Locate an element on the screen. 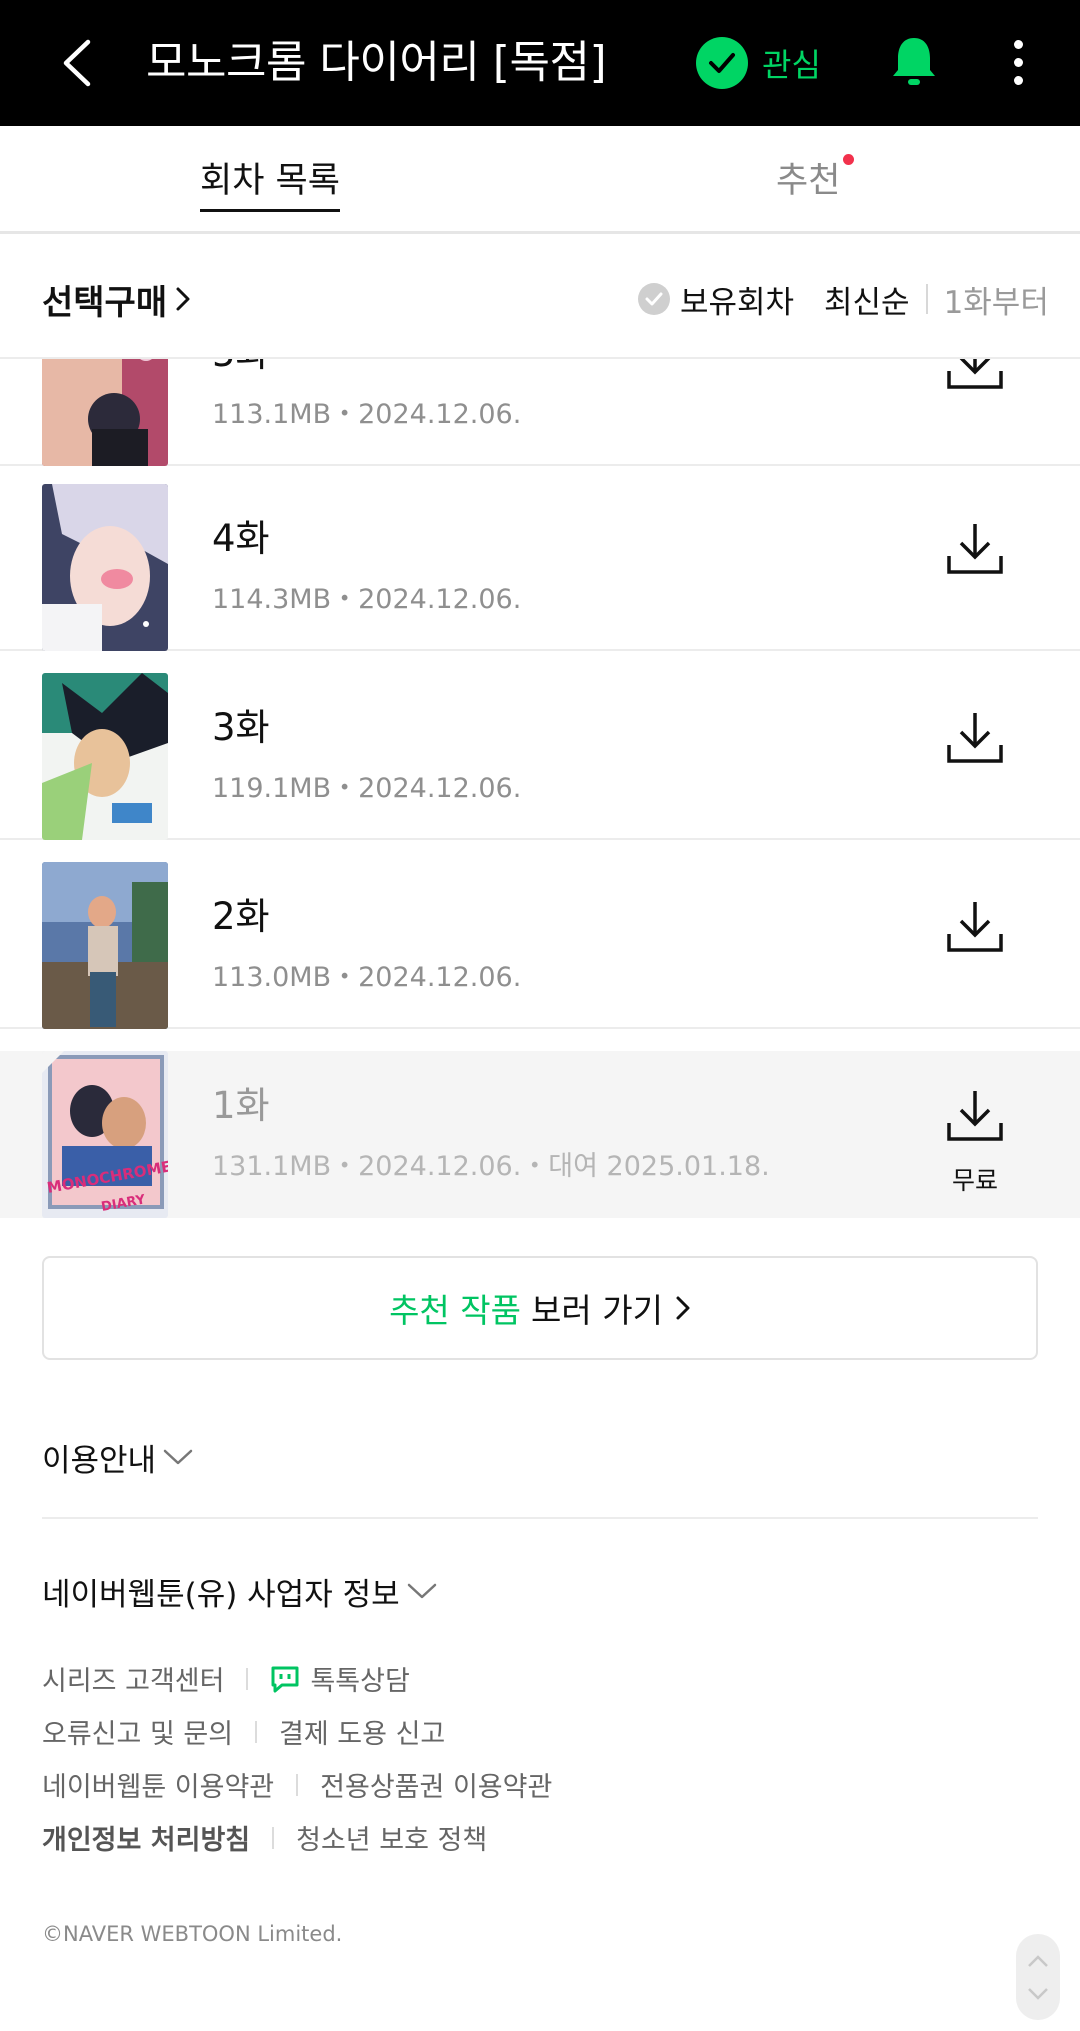 This screenshot has height=2031, width=1080. episode-meta: 114.3MB・2024.12.06. is located at coordinates (367, 599).